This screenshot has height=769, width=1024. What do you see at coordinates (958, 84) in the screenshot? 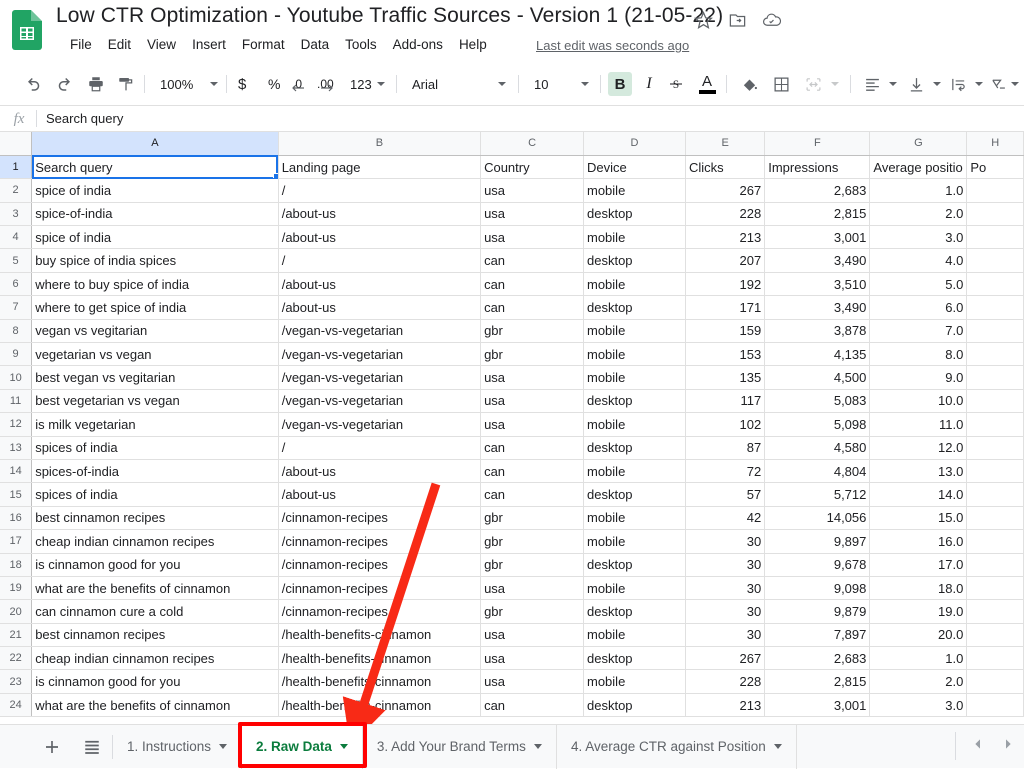
I see `text-wrap-icon` at bounding box center [958, 84].